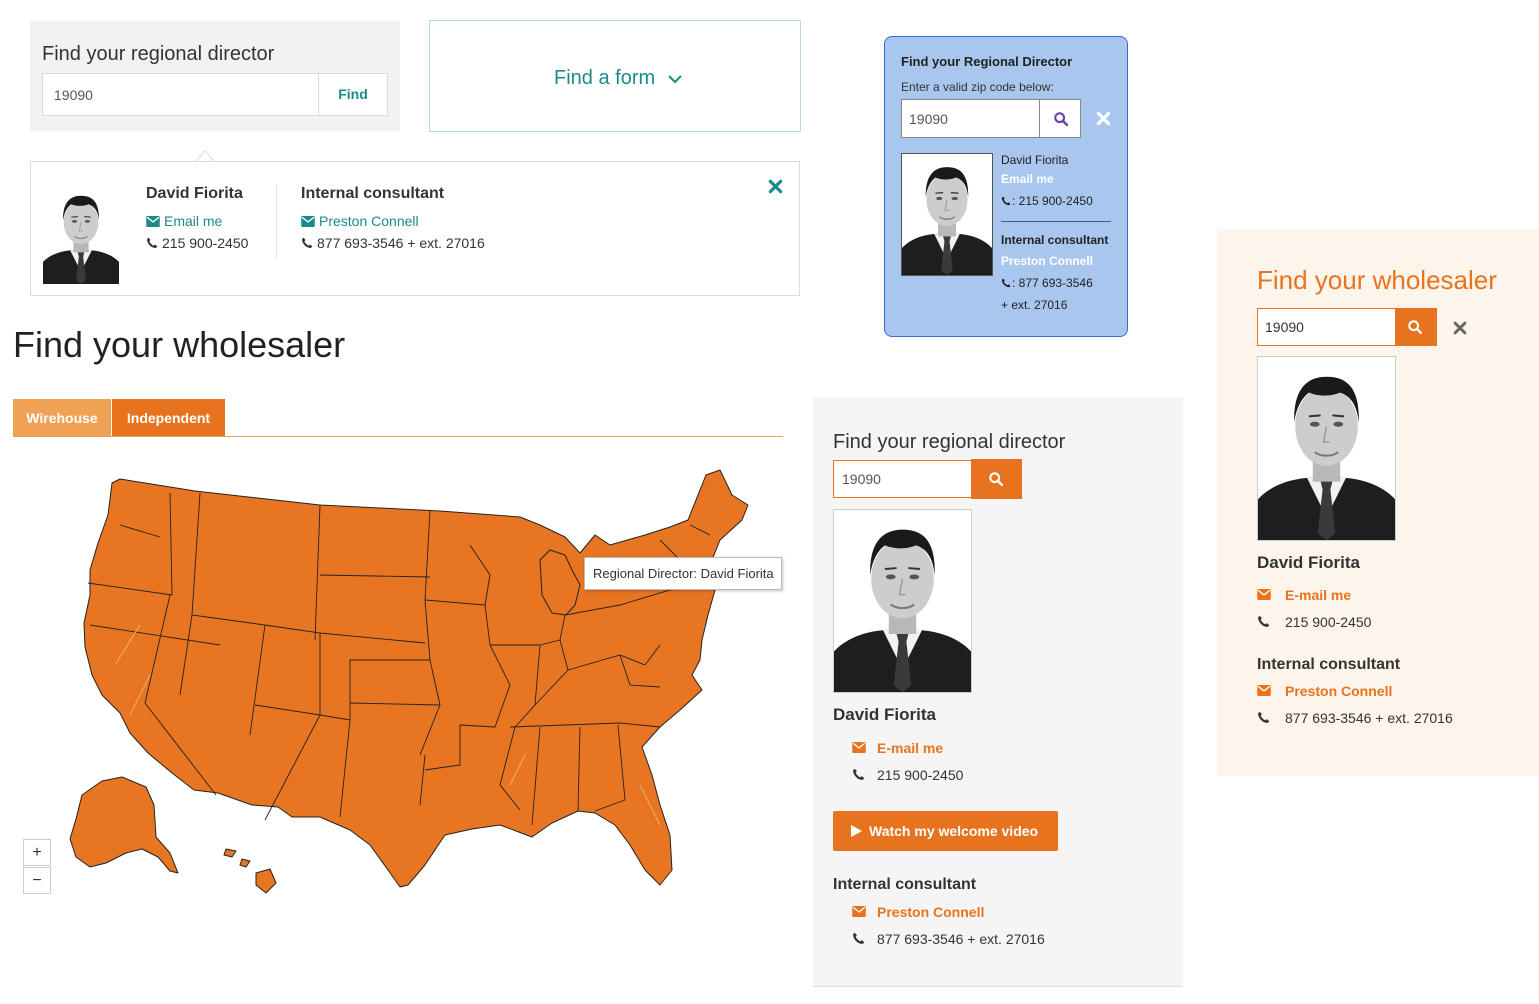 The width and height of the screenshot is (1539, 1004). What do you see at coordinates (168, 418) in the screenshot?
I see `tab-independent: Independent` at bounding box center [168, 418].